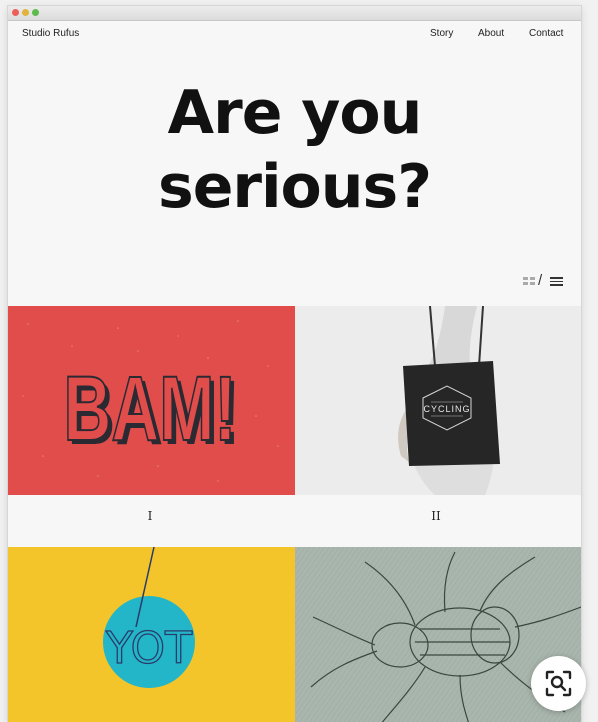 Image resolution: width=598 pixels, height=722 pixels. Describe the element at coordinates (436, 516) in the screenshot. I see `project-numeral-2: II` at that location.